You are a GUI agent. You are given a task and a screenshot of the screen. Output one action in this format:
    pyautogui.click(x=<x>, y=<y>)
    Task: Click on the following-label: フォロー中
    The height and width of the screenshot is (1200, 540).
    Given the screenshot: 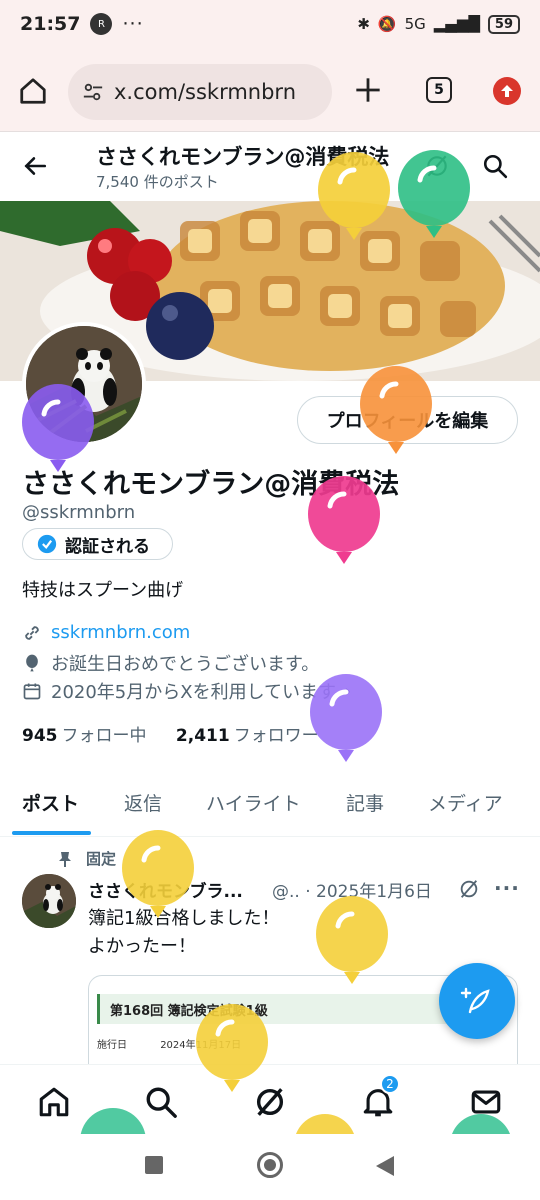 What is the action you would take?
    pyautogui.click(x=104, y=736)
    